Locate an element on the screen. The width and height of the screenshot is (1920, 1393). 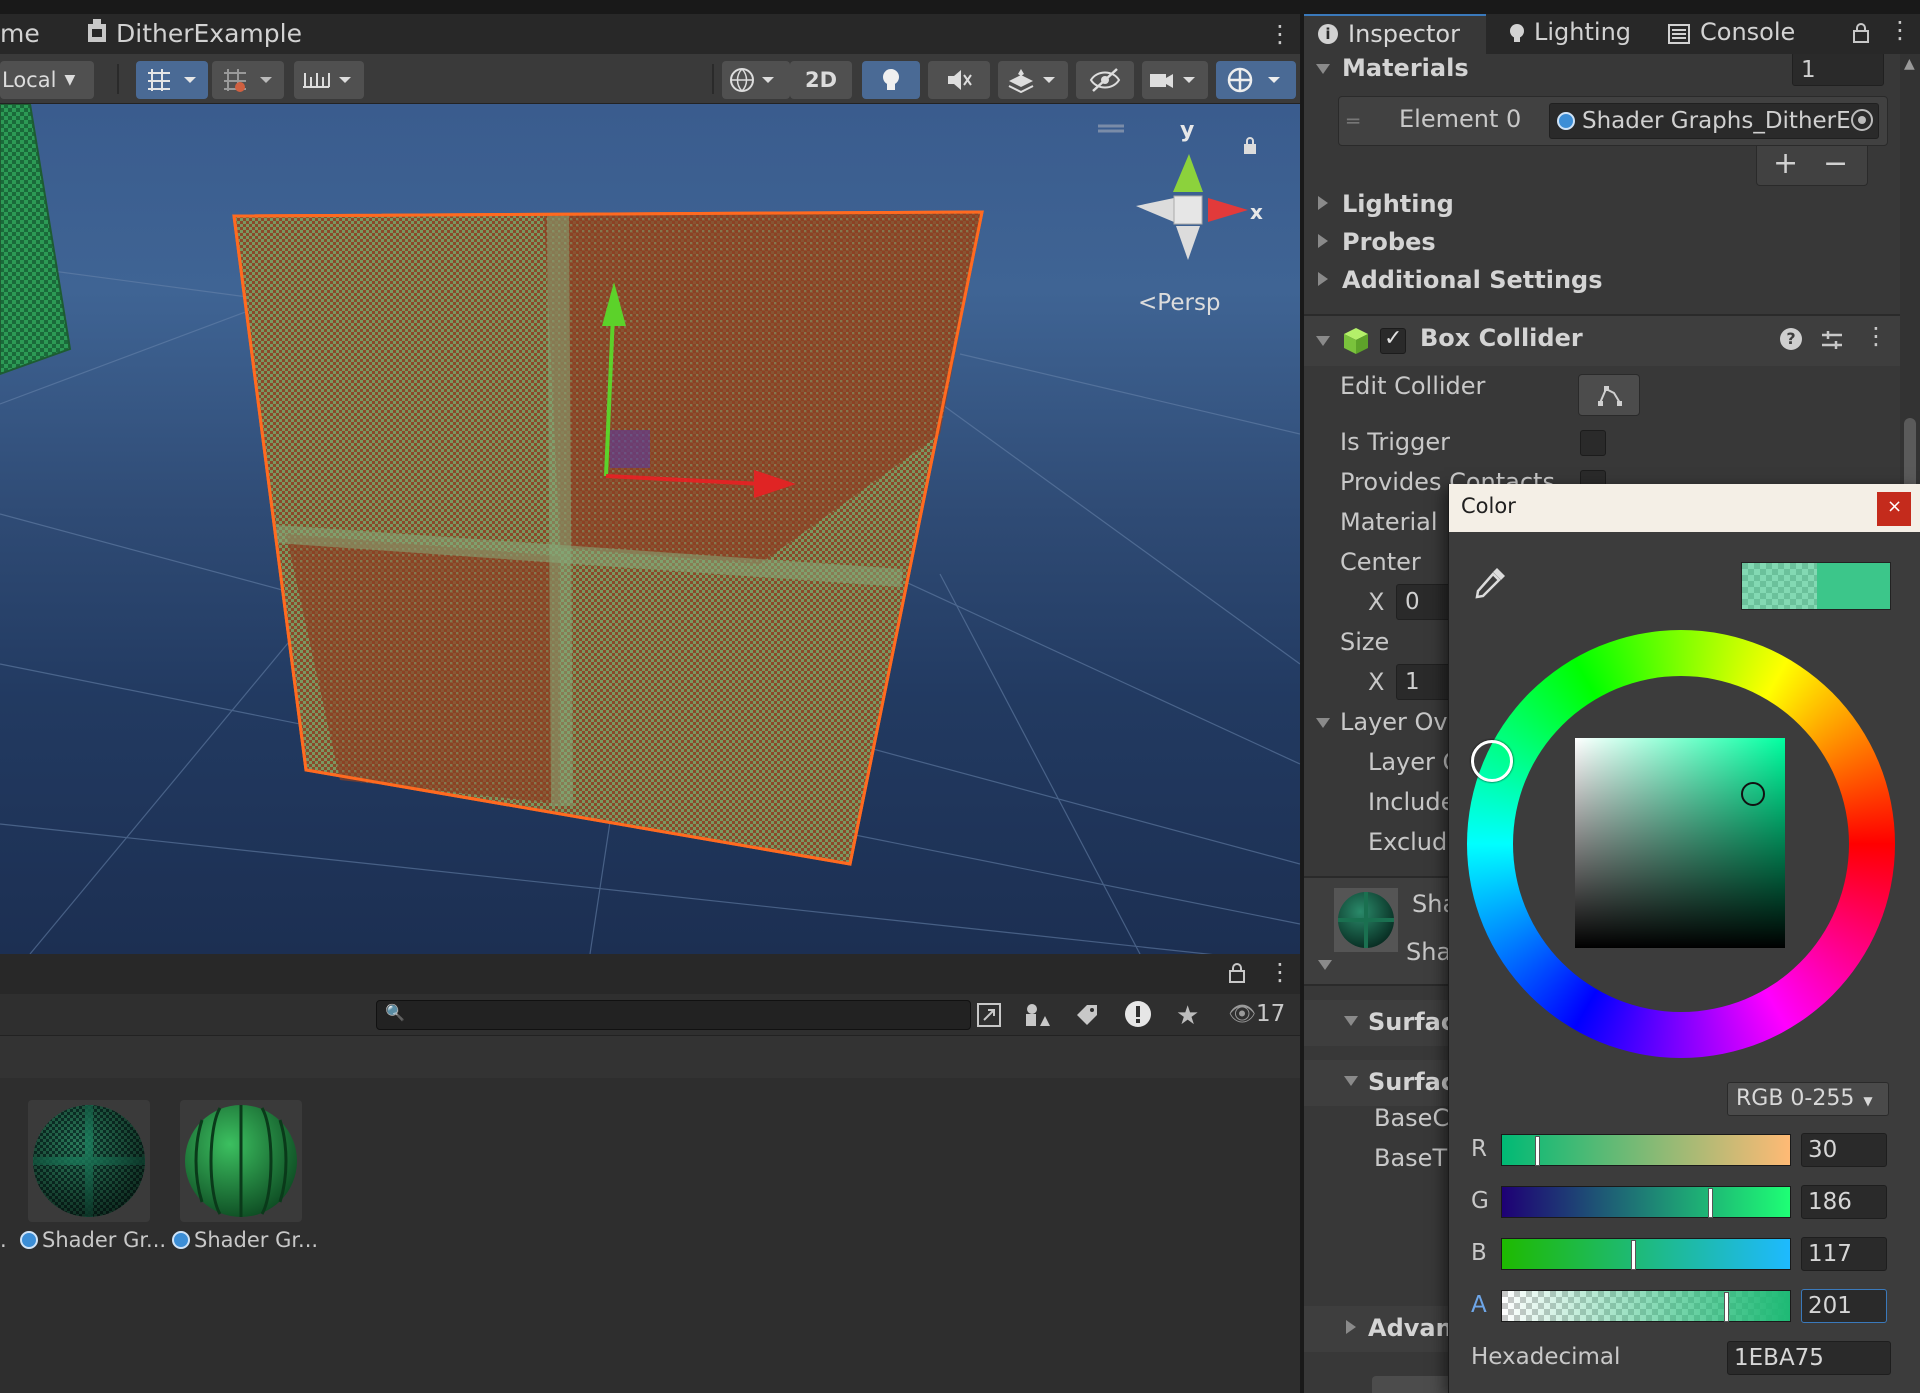
scene-kebab-icon: ⋮ is located at coordinates (1280, 34).